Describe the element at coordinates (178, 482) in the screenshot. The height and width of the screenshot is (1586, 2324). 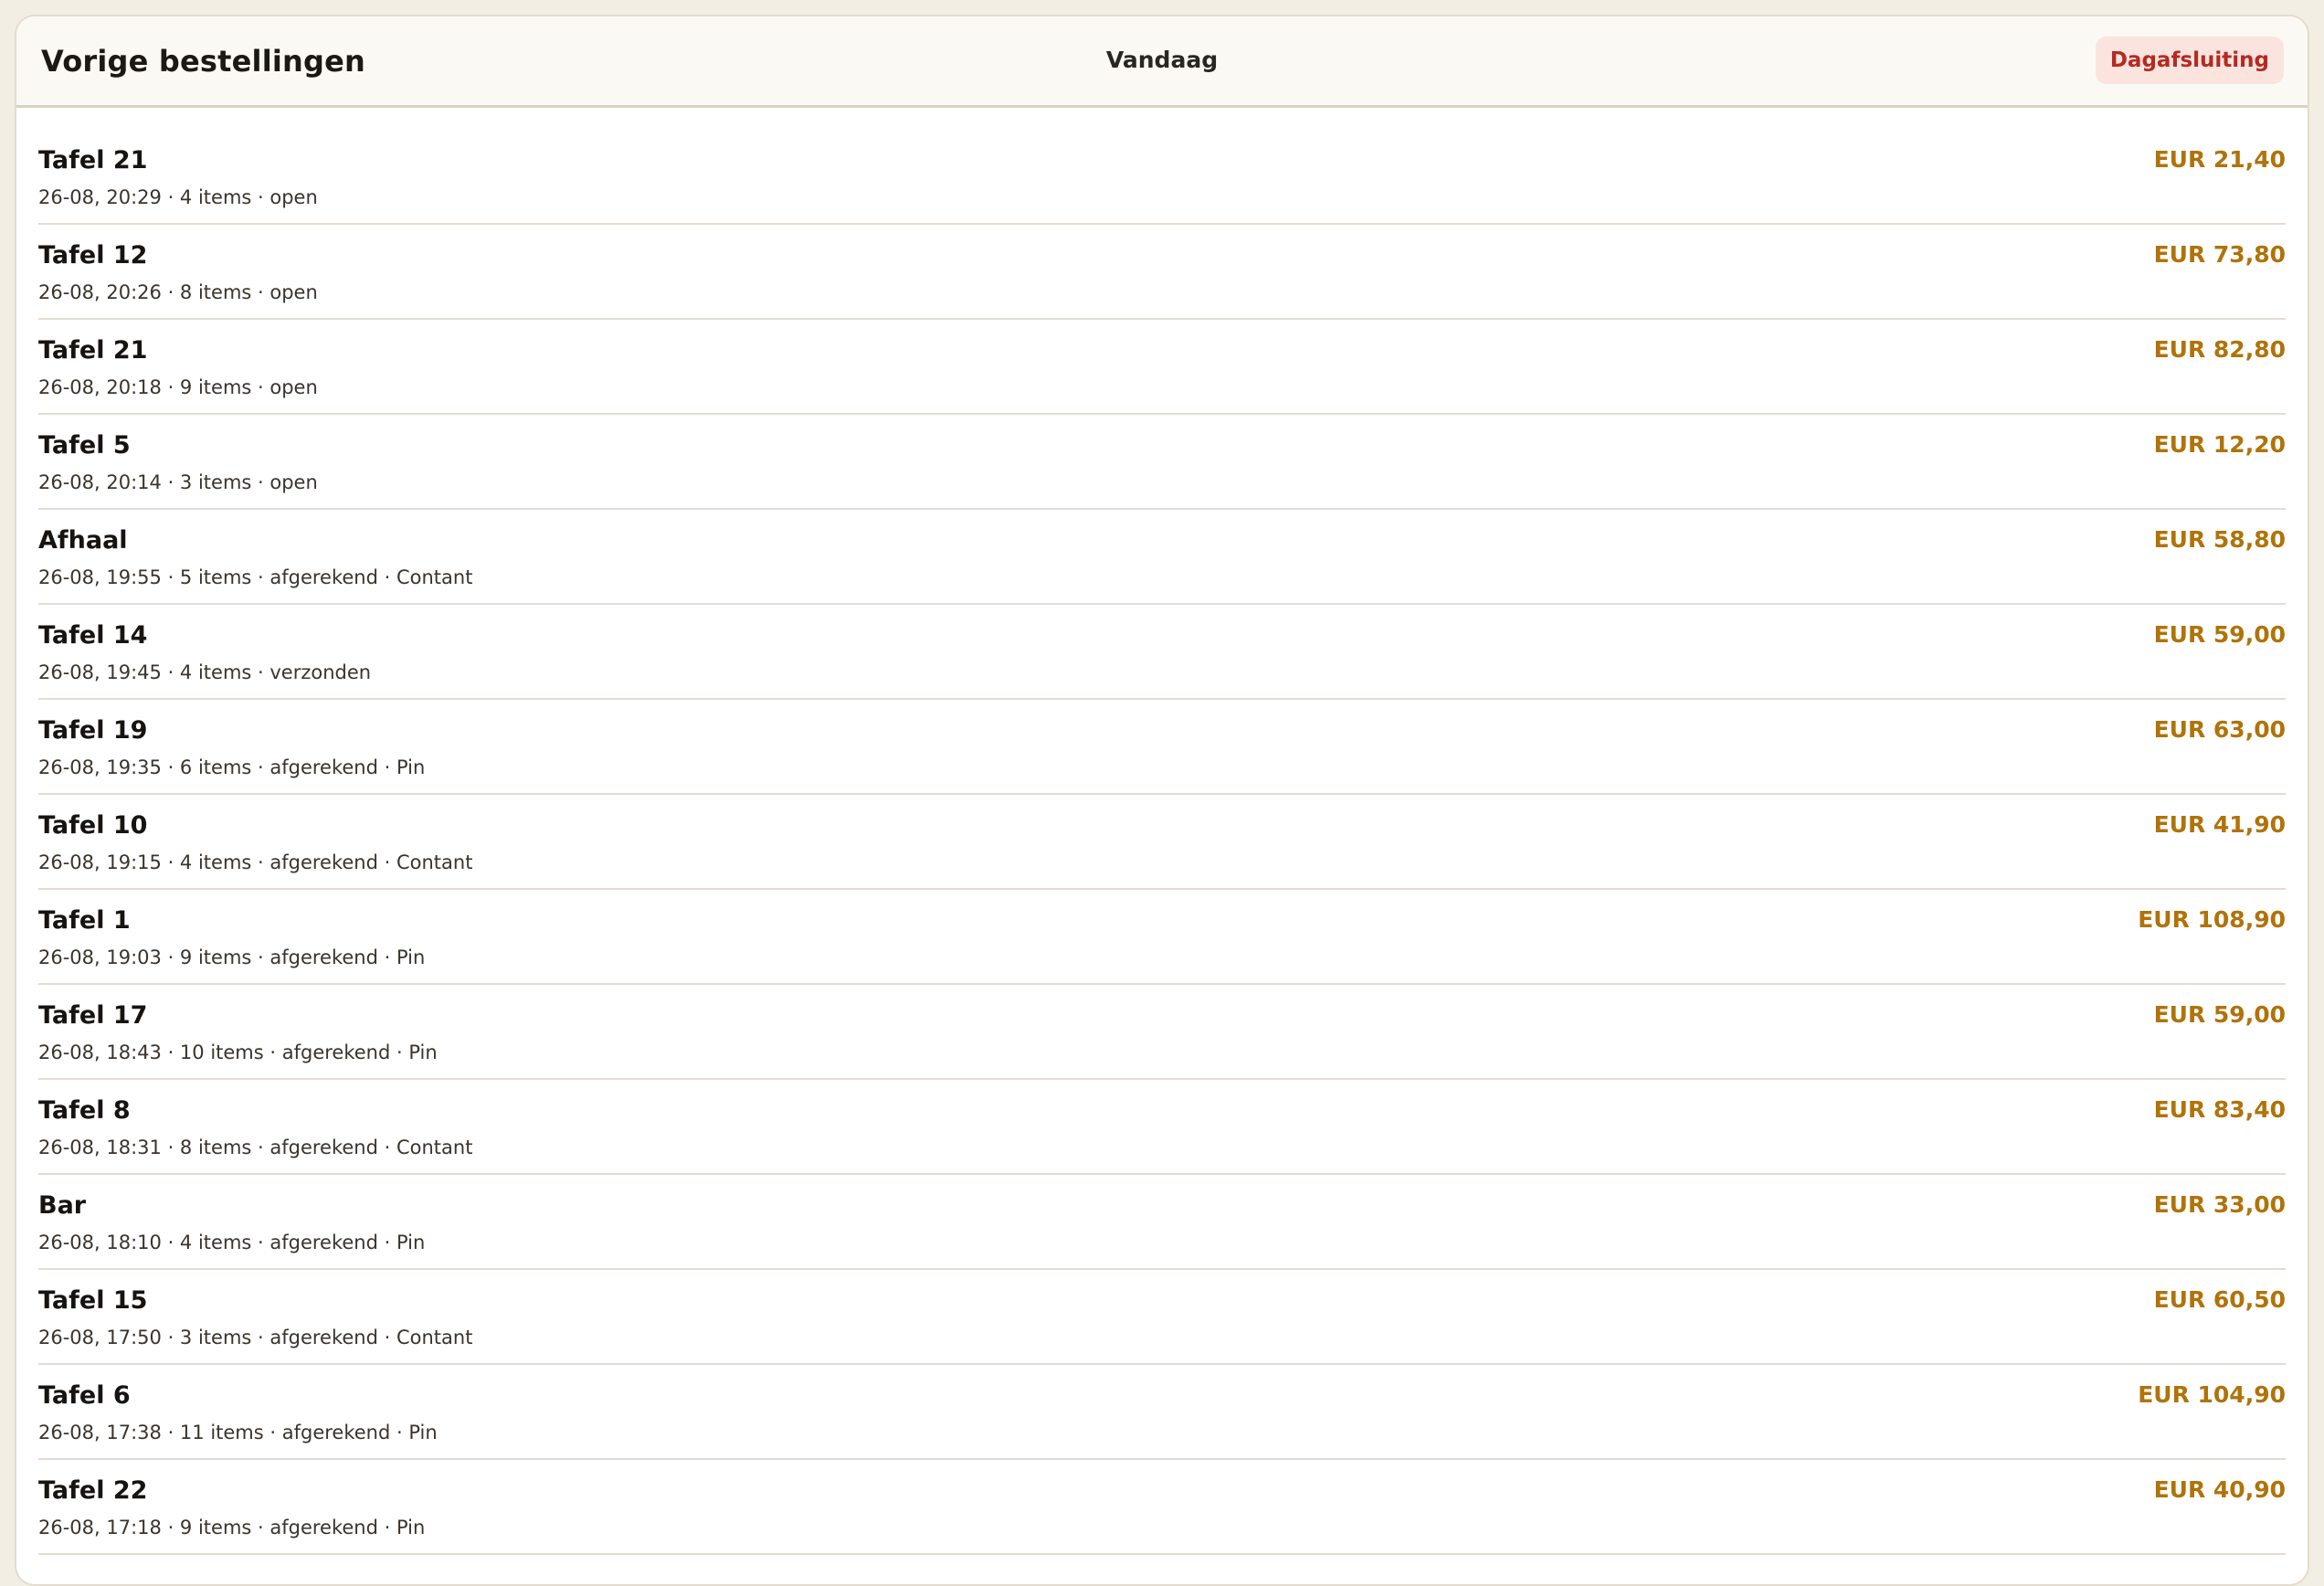
I see `order-meta: 26-08, 20:14 · 3 items · open` at that location.